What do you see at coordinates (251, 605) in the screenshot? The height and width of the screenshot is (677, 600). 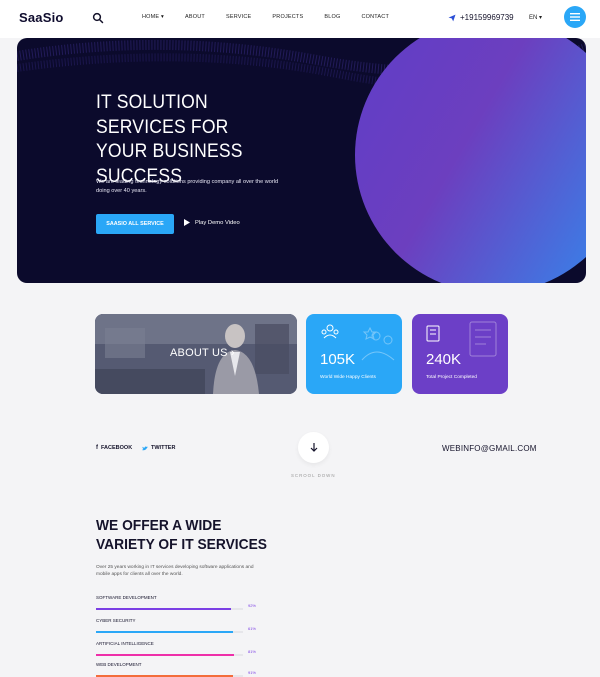 I see `skill-percent: 92%` at bounding box center [251, 605].